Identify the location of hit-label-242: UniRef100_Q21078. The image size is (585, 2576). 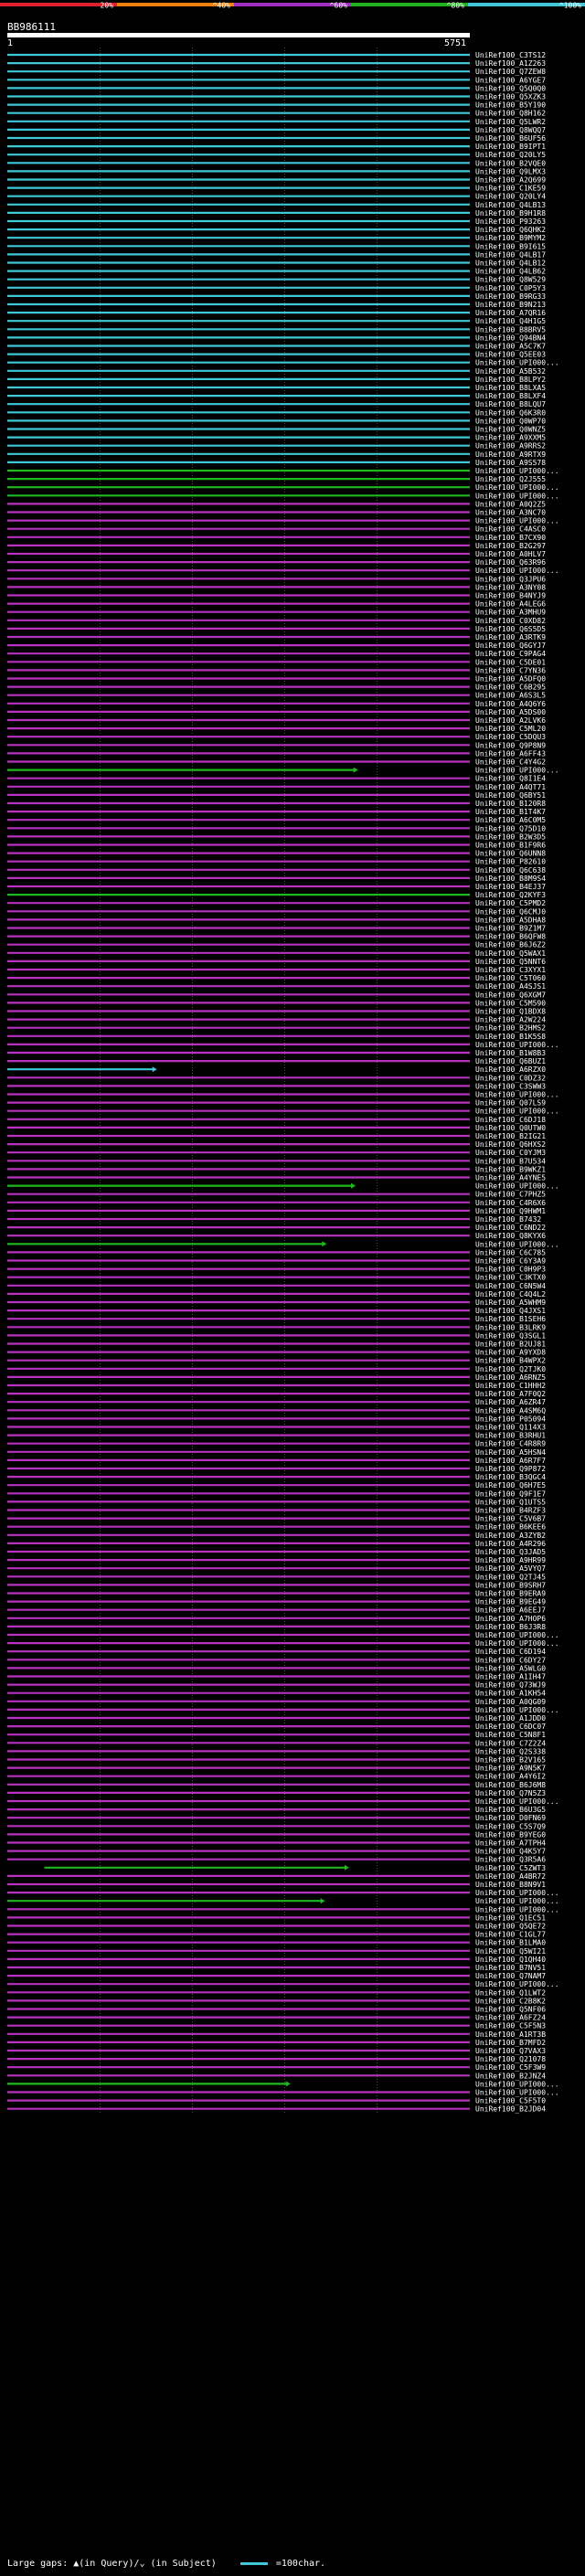
(511, 2059).